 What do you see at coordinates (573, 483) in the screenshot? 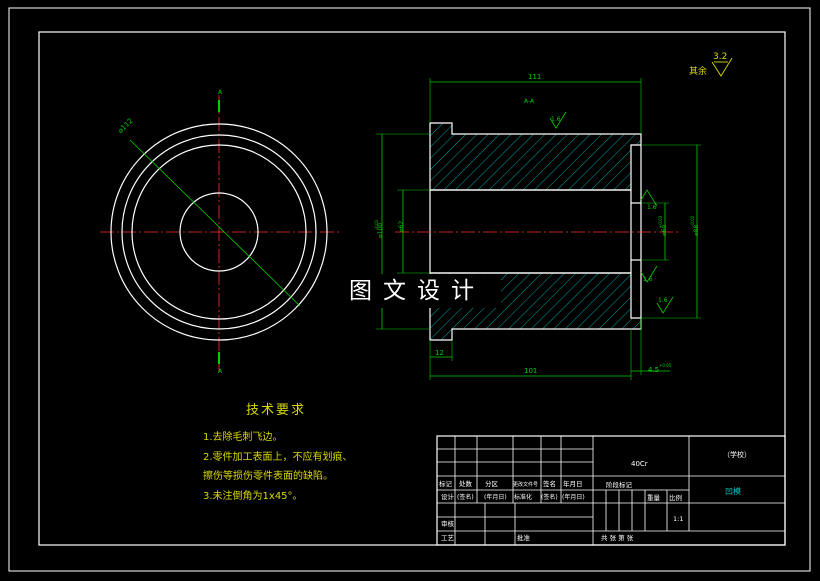
I see `tb-date: 年月日` at bounding box center [573, 483].